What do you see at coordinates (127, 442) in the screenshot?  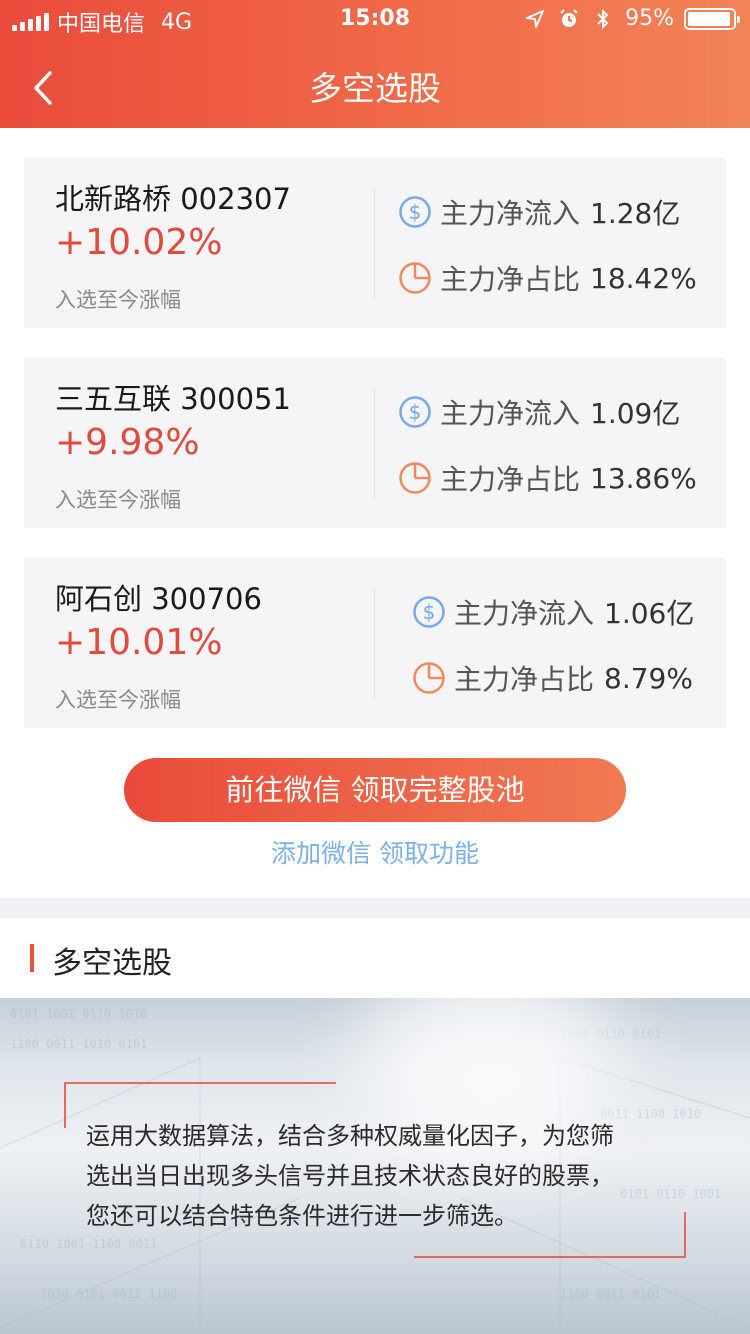 I see `stock-change: +9.98%` at bounding box center [127, 442].